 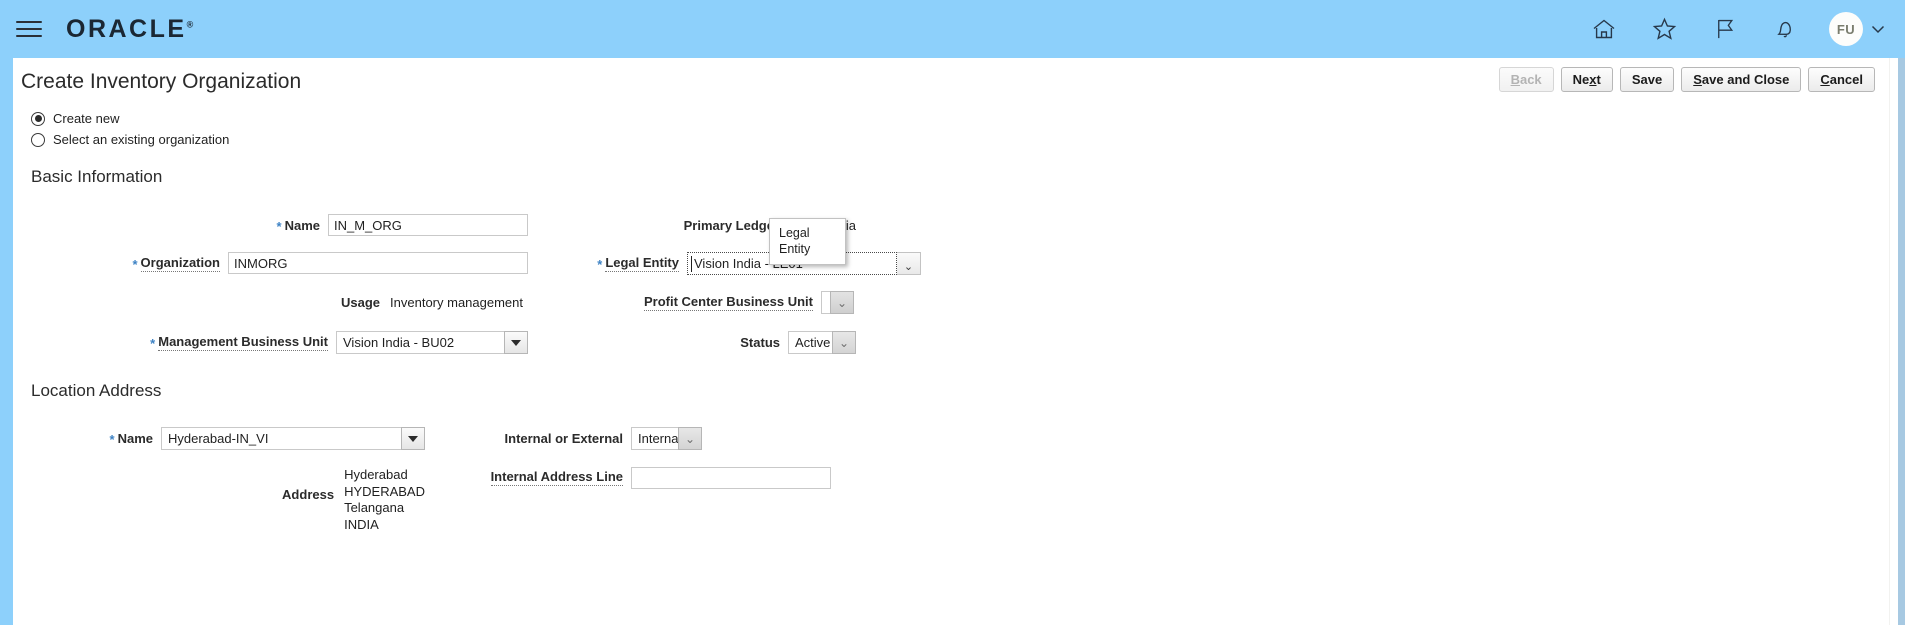 What do you see at coordinates (308, 494) in the screenshot?
I see `address-label: Address` at bounding box center [308, 494].